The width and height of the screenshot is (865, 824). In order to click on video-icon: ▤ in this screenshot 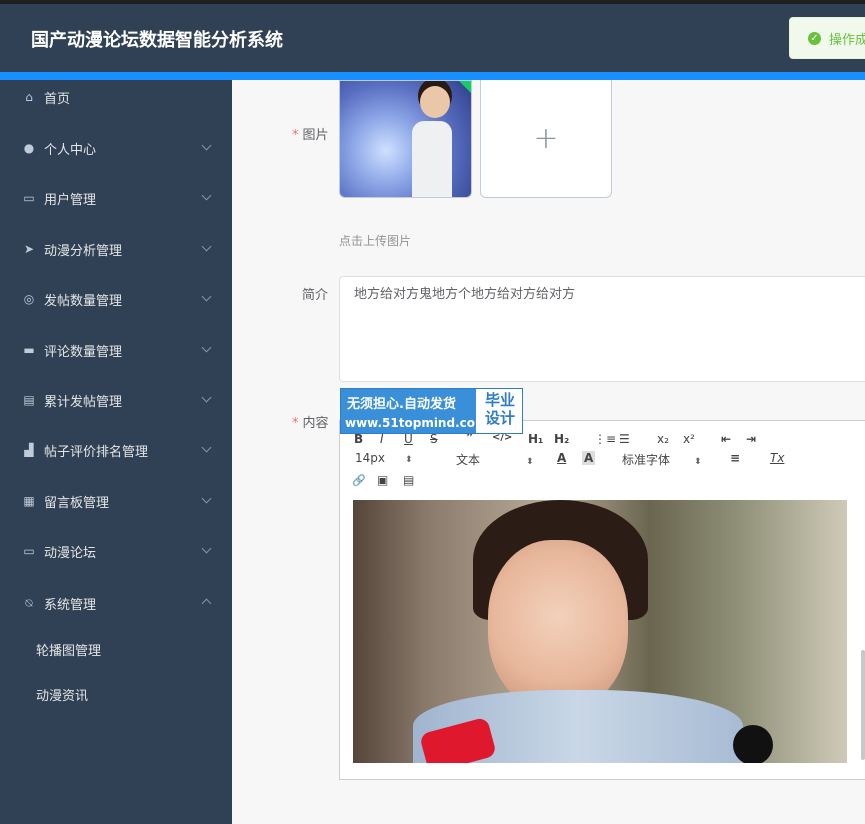, I will do `click(409, 480)`.